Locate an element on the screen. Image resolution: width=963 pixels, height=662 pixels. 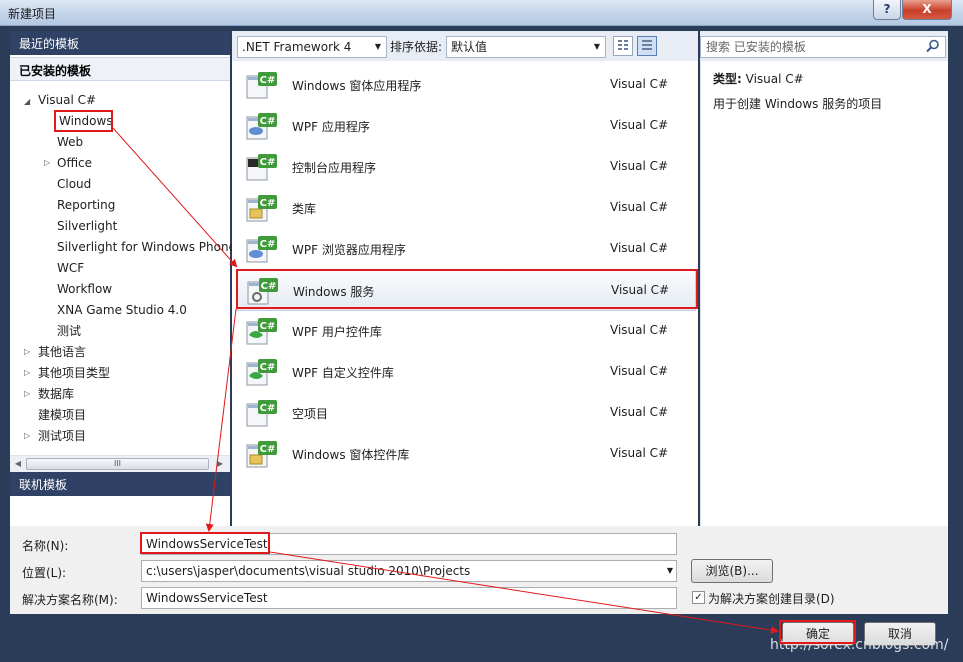
template-toolbar: .NET Framework 4 ▼ 排序依据: 默认值 ▼ is located at coordinates (465, 46).